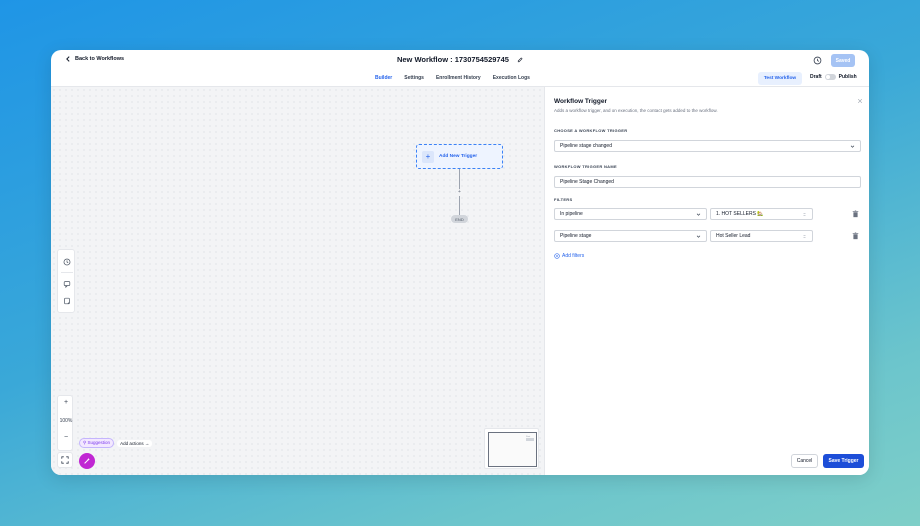 The height and width of the screenshot is (526, 920). What do you see at coordinates (66, 437) in the screenshot?
I see `zoom-out-button: −` at bounding box center [66, 437].